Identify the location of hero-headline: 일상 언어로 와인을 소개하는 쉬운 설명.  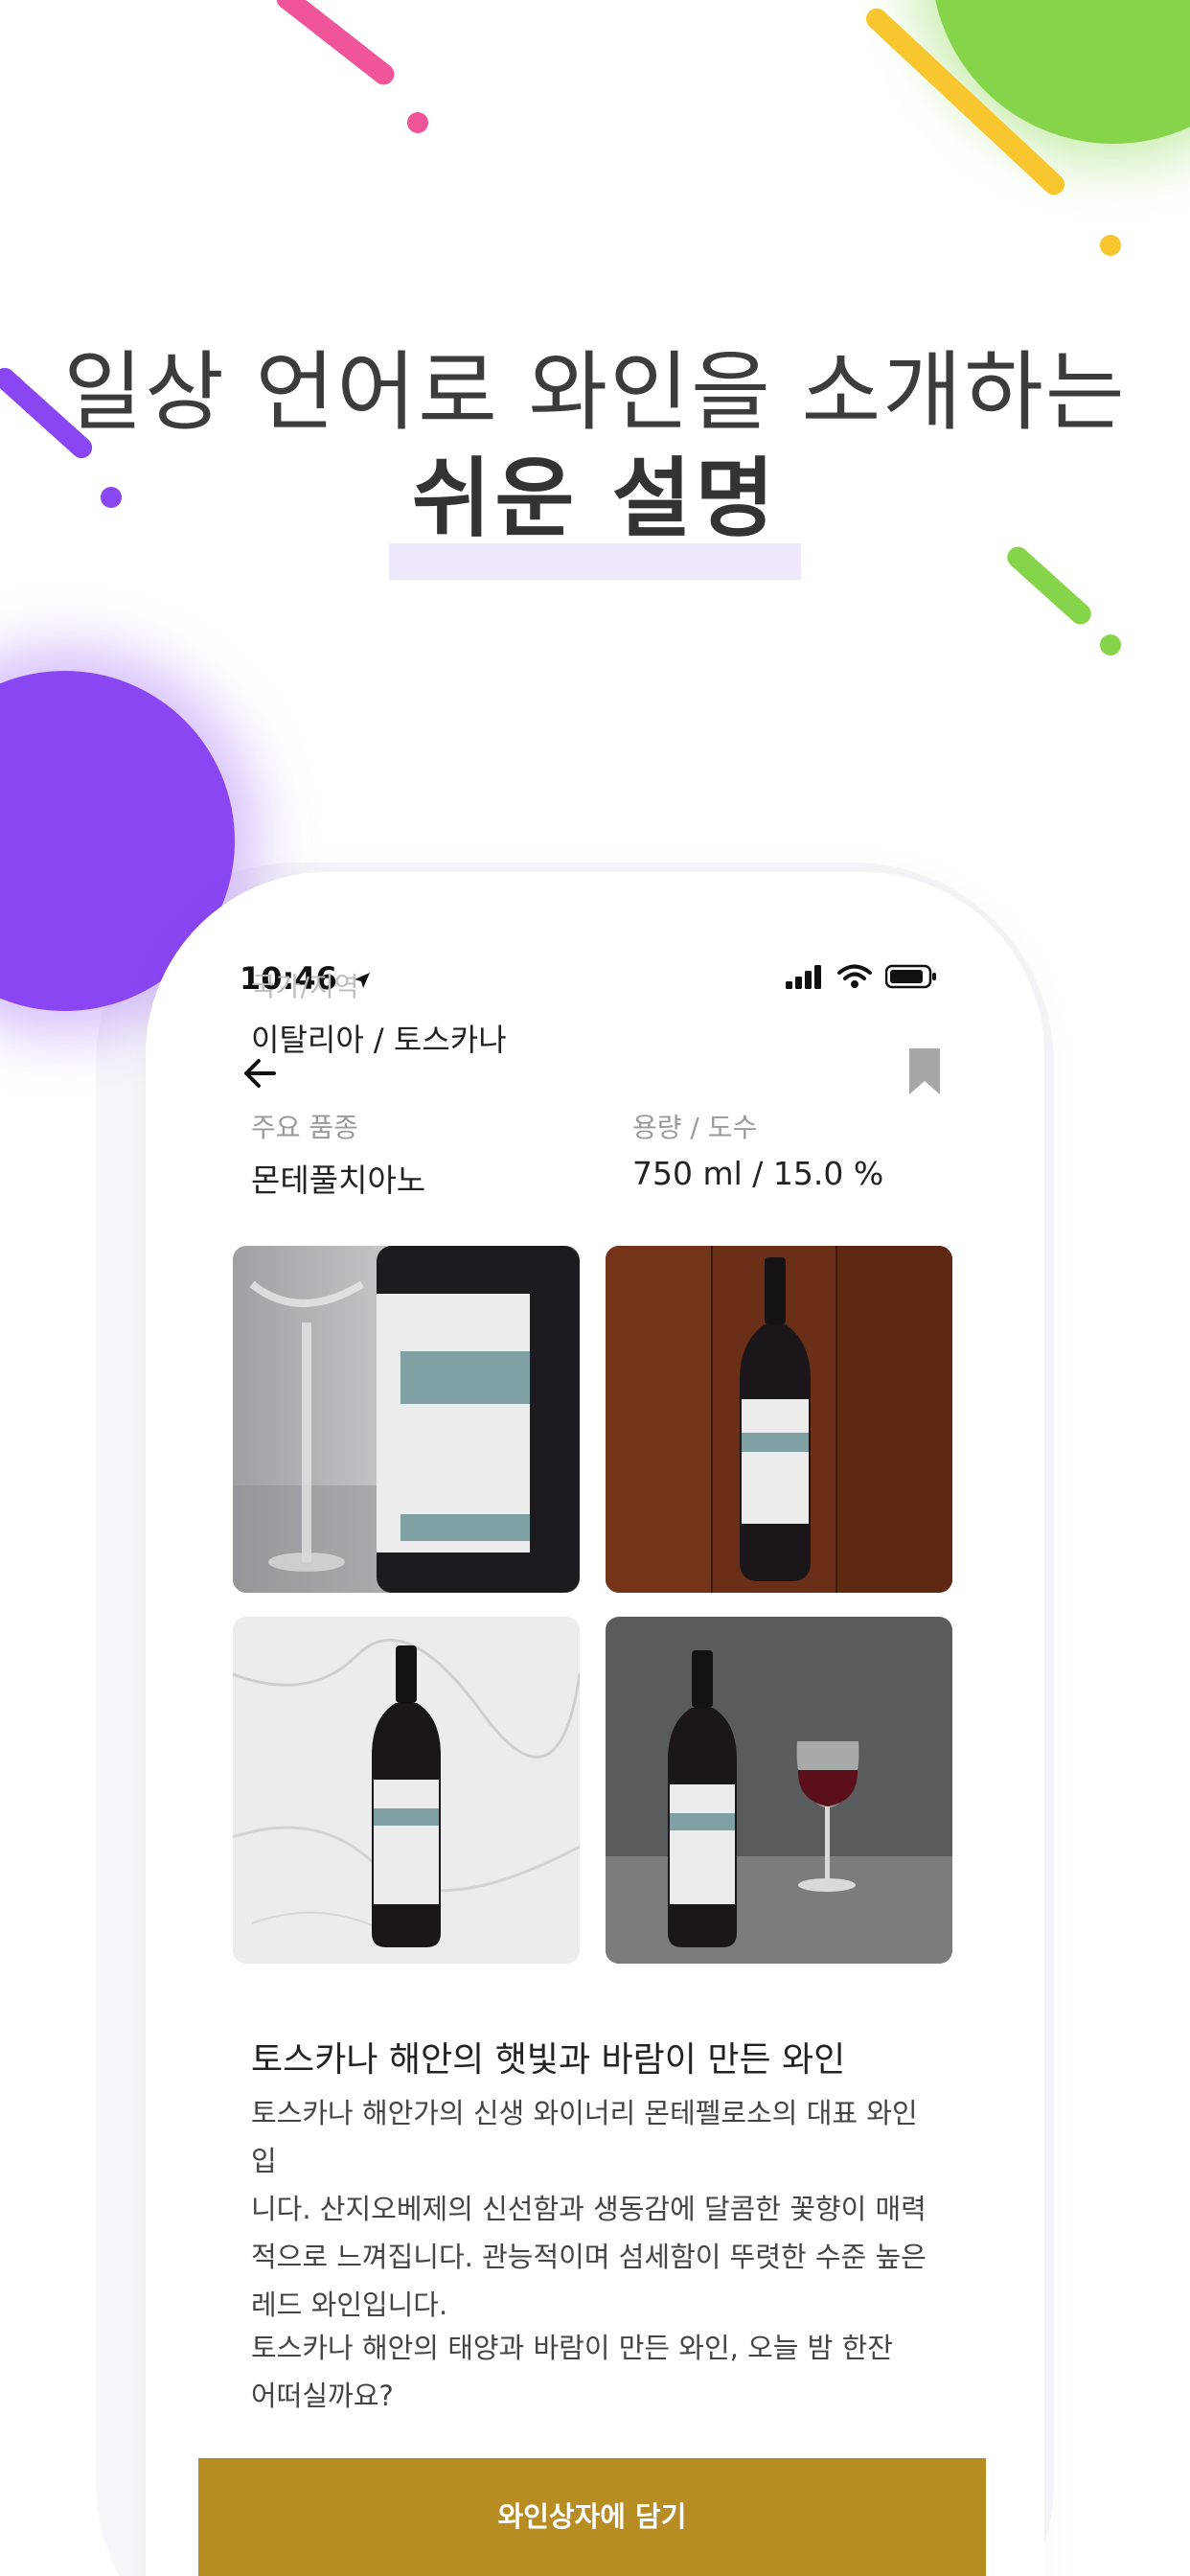
(595, 460).